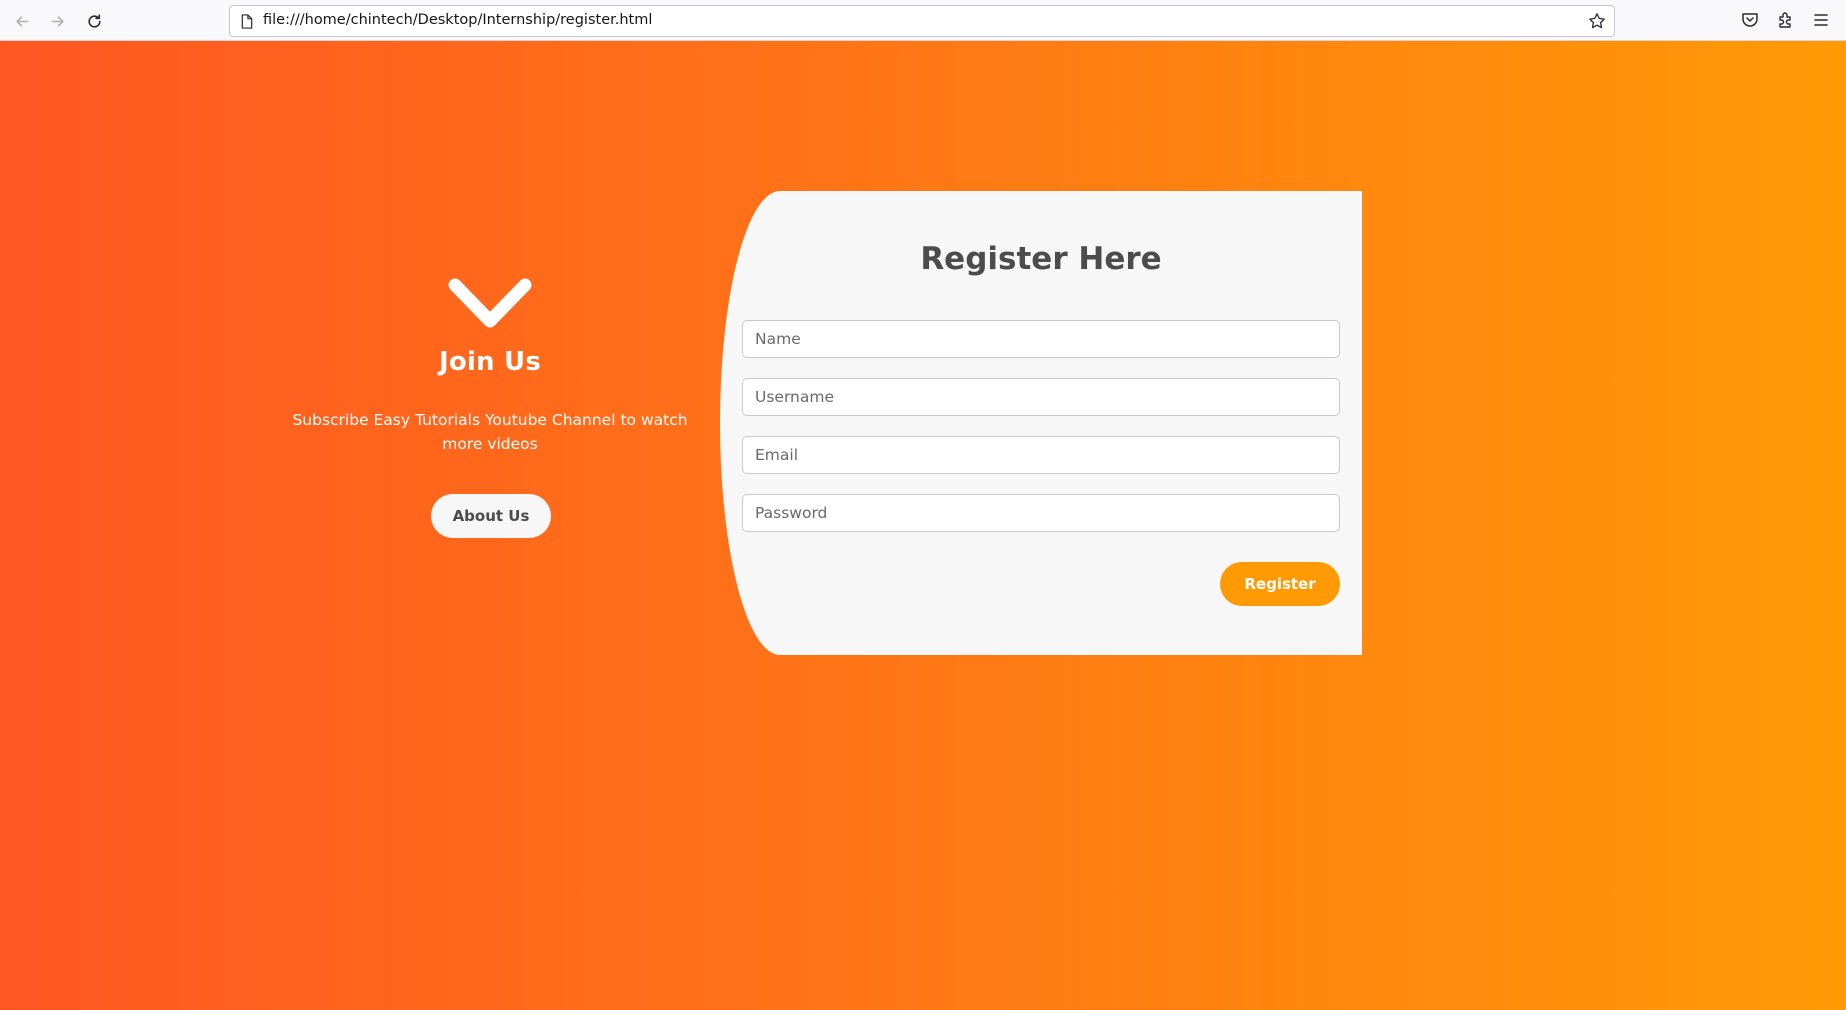 The image size is (1846, 1010). Describe the element at coordinates (1041, 513) in the screenshot. I see `password-input` at that location.